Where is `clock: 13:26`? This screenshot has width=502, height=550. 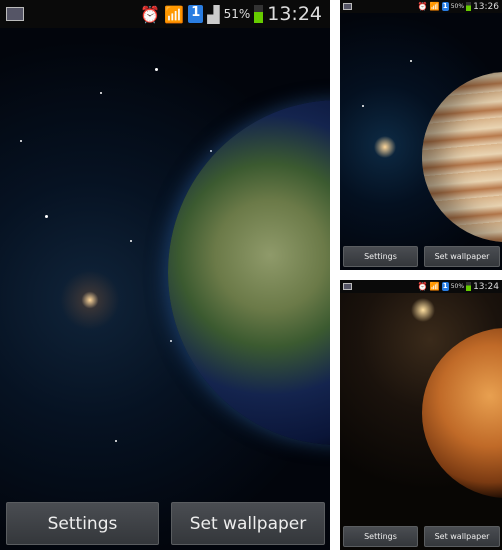
clock: 13:26 is located at coordinates (486, 6).